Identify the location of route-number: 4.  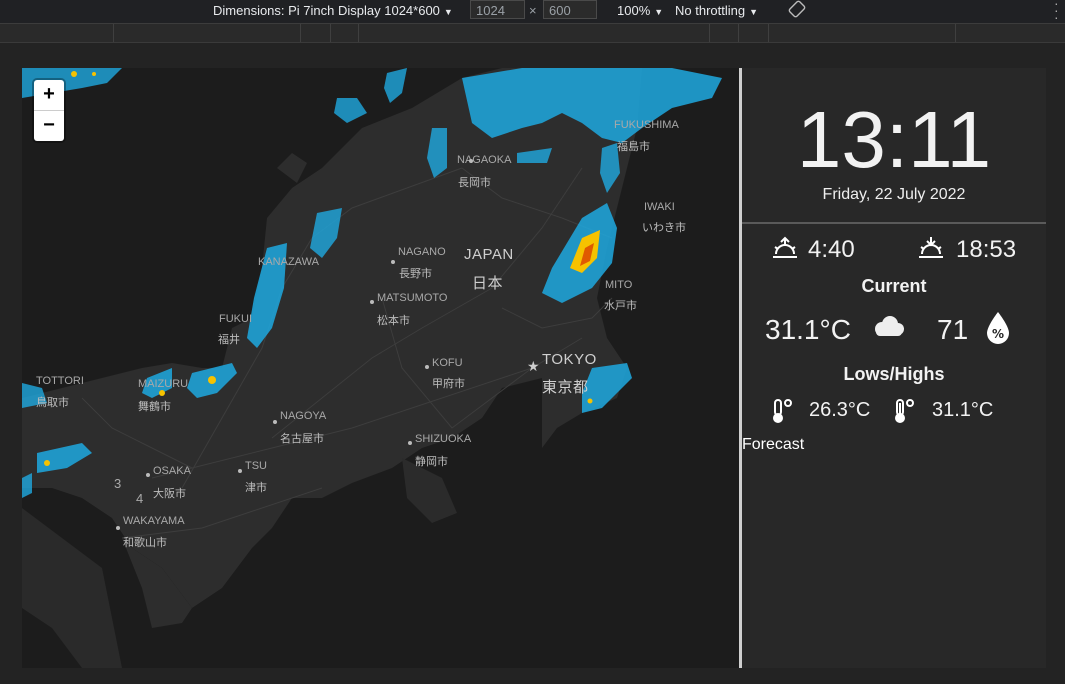
(140, 498).